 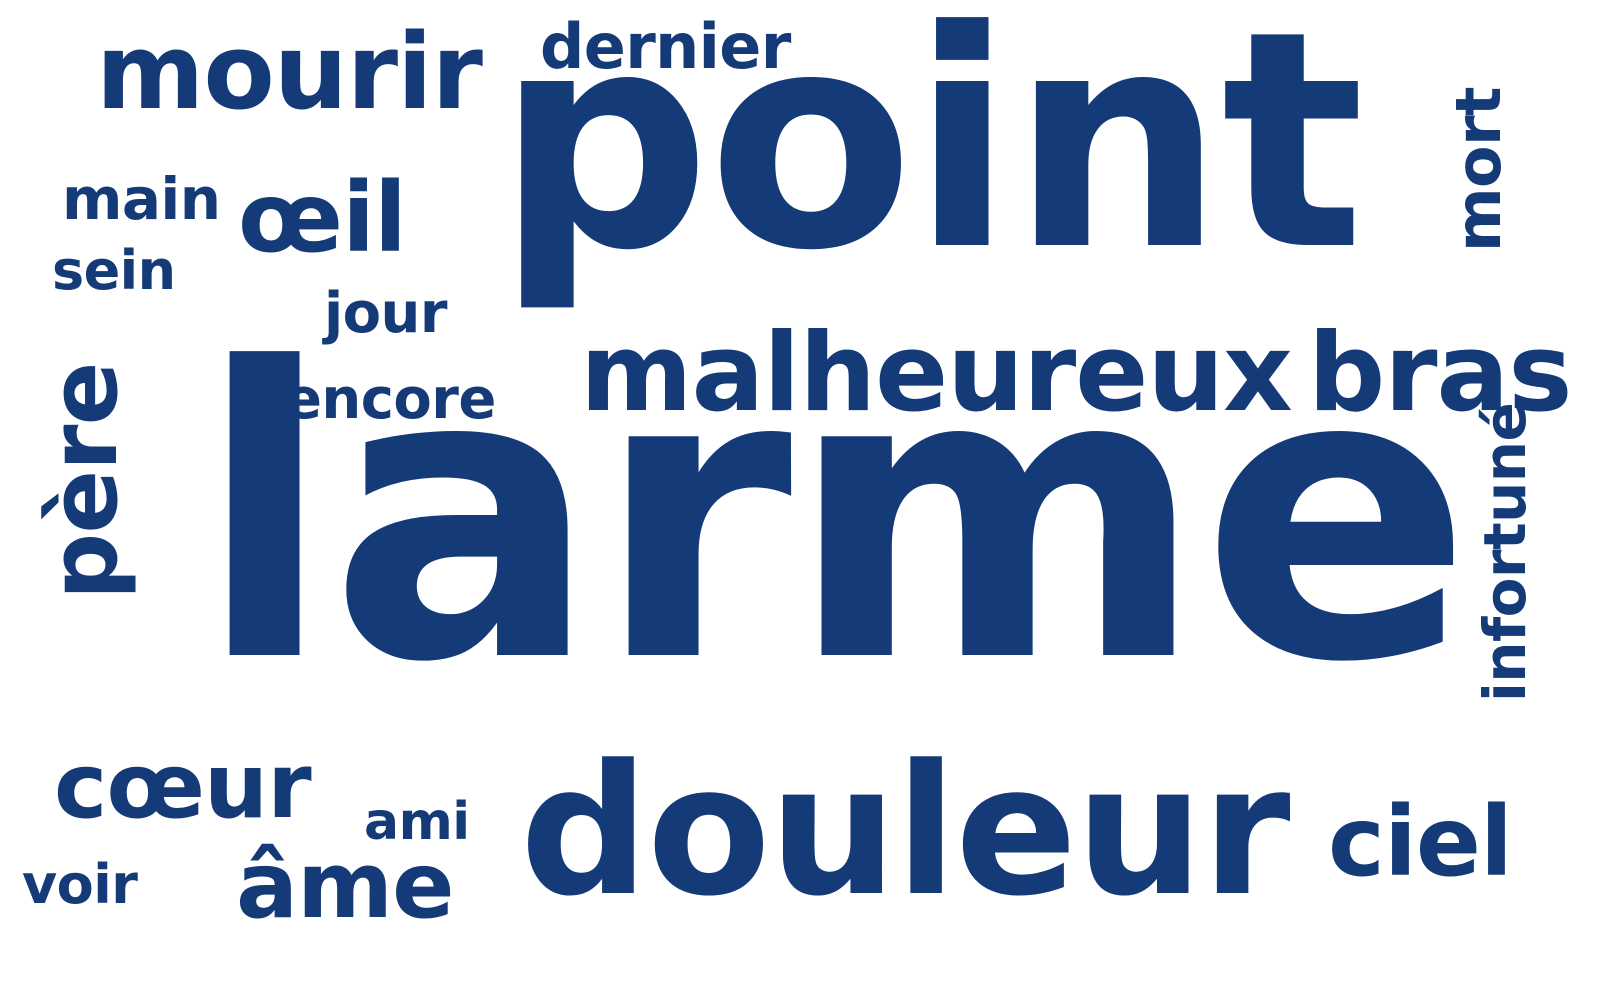 What do you see at coordinates (390, 399) in the screenshot?
I see `word-encore: encore` at bounding box center [390, 399].